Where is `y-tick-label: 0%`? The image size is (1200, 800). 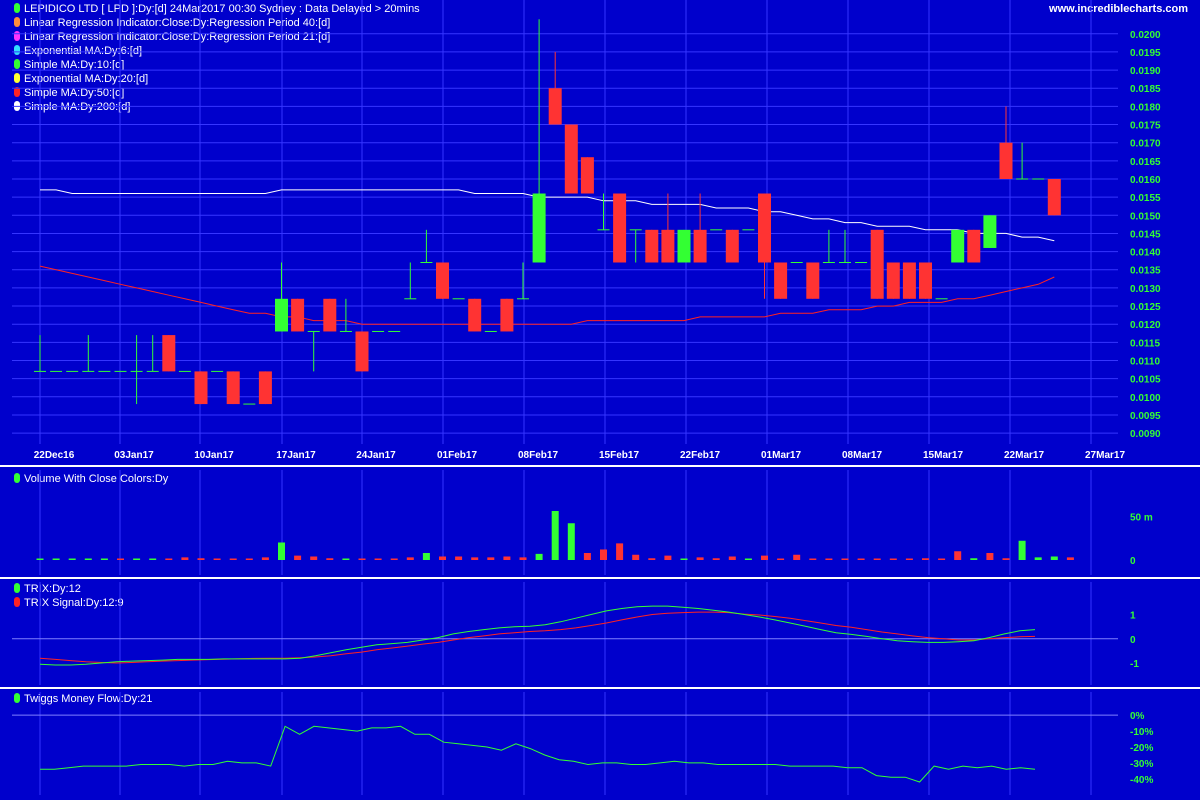 y-tick-label: 0% is located at coordinates (1137, 716).